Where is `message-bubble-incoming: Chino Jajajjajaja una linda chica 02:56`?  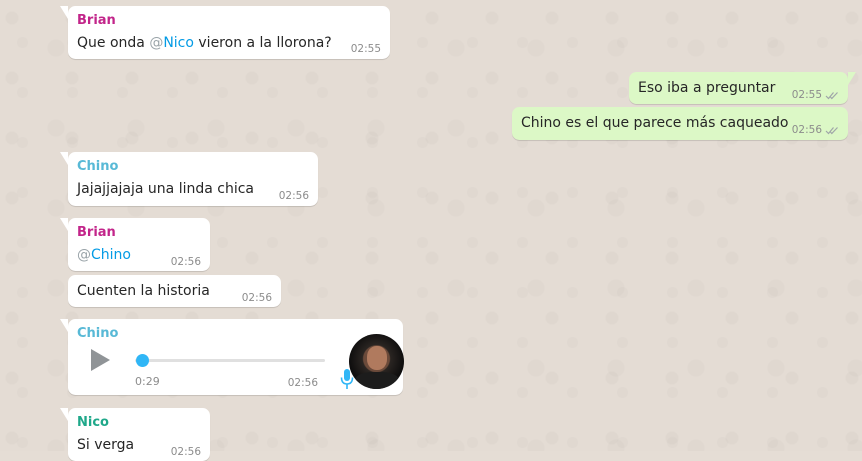
message-bubble-incoming: Chino Jajajjajaja una linda chica 02:56 is located at coordinates (189, 179).